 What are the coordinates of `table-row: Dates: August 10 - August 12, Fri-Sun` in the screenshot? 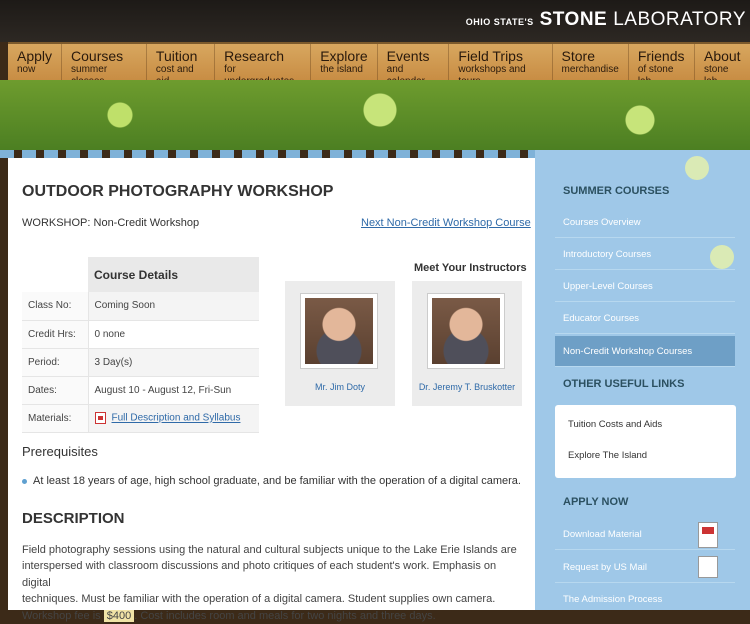 It's located at (140, 390).